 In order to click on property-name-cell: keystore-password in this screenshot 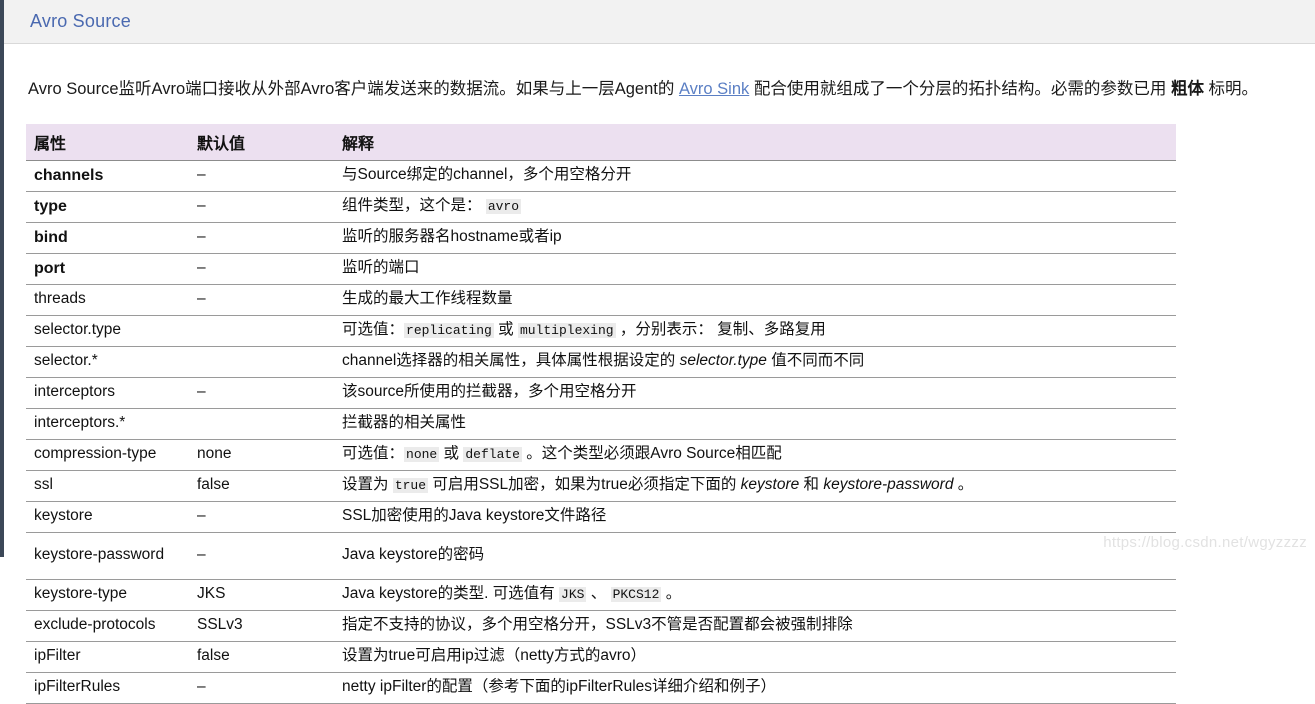, I will do `click(107, 556)`.